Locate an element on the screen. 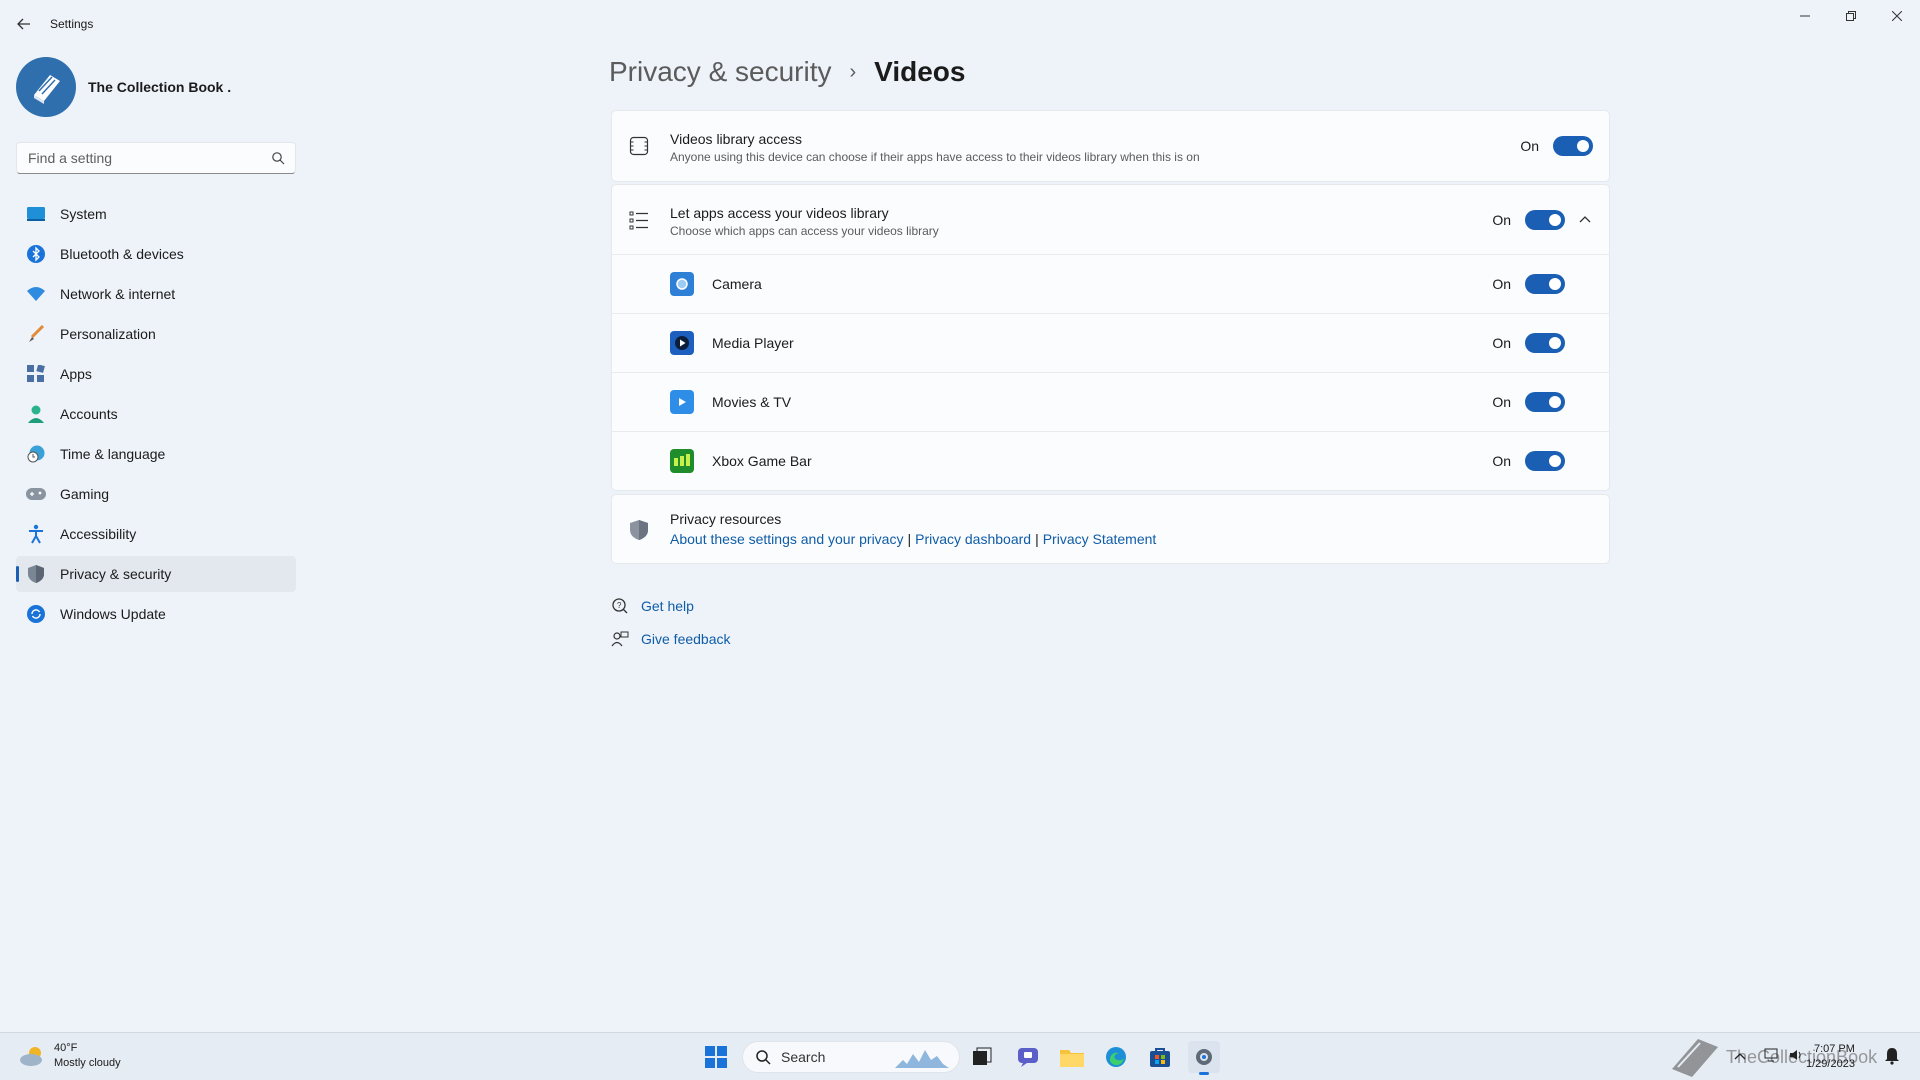 The image size is (1920, 1080). settings-search is located at coordinates (156, 158).